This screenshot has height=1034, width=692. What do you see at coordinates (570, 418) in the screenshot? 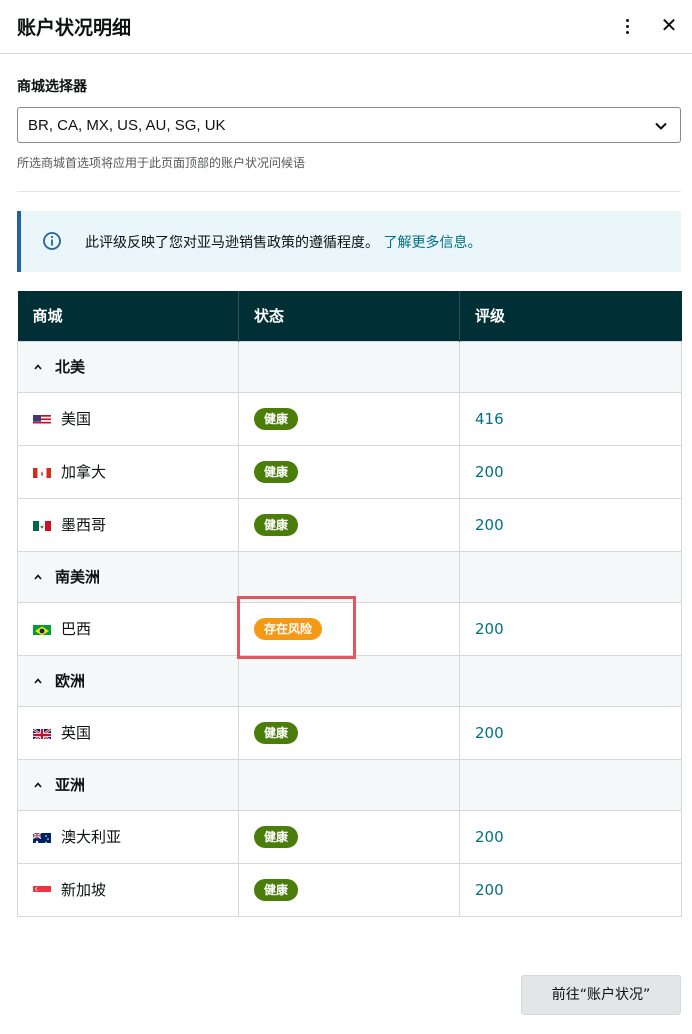
I see `rating-cell: 416` at bounding box center [570, 418].